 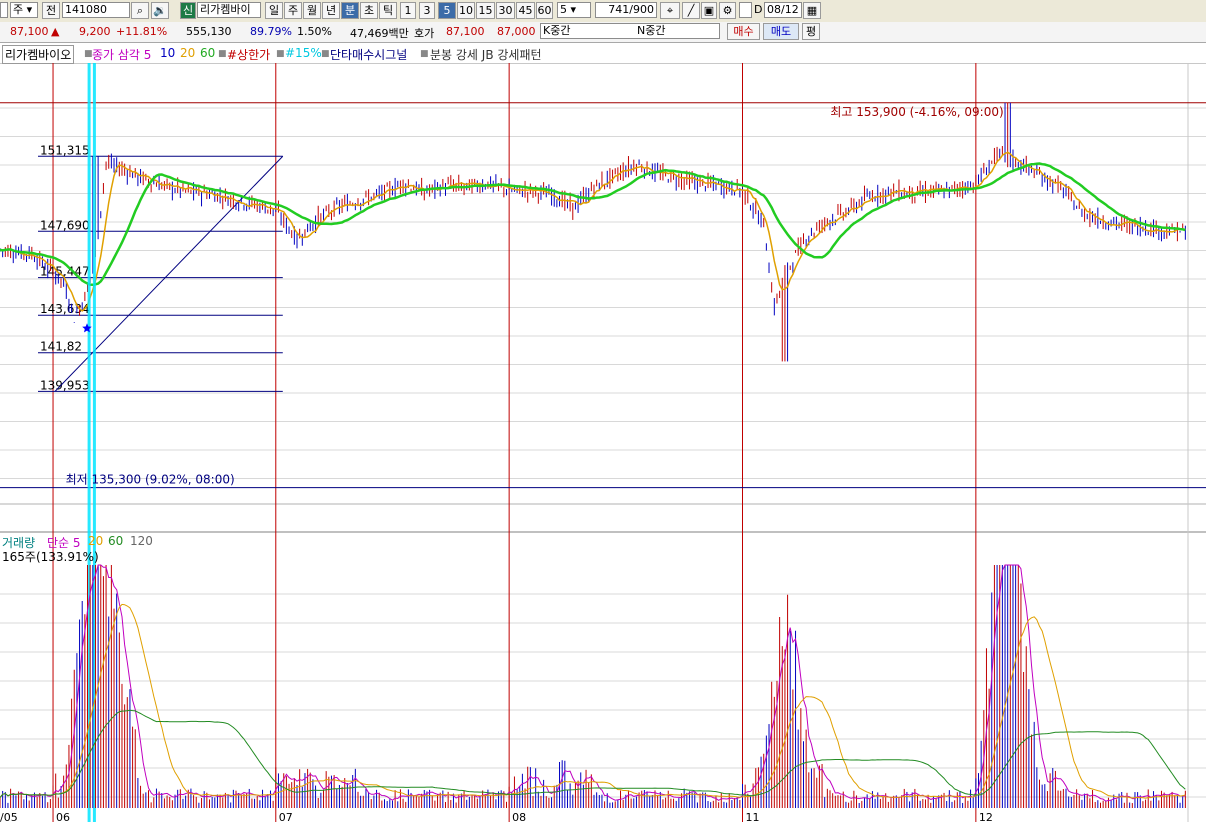 What do you see at coordinates (486, 54) in the screenshot?
I see `pattern-legend: 분봉 강세 JB 강세패턴` at bounding box center [486, 54].